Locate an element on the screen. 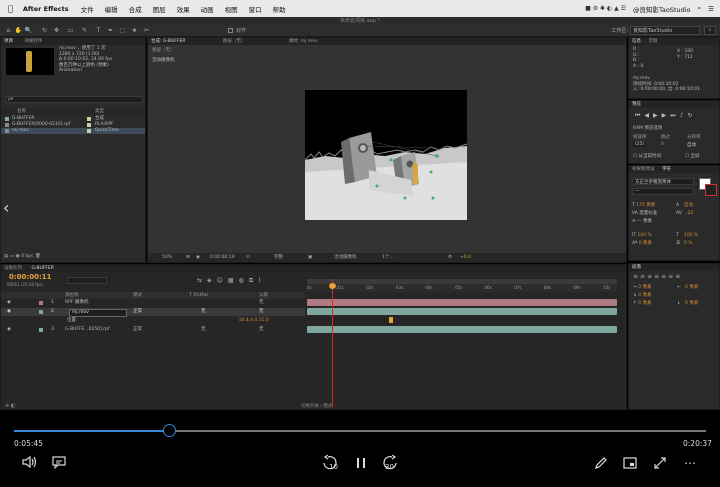 The width and height of the screenshot is (720, 487). preview-panel-header: 预览 is located at coordinates (674, 104).